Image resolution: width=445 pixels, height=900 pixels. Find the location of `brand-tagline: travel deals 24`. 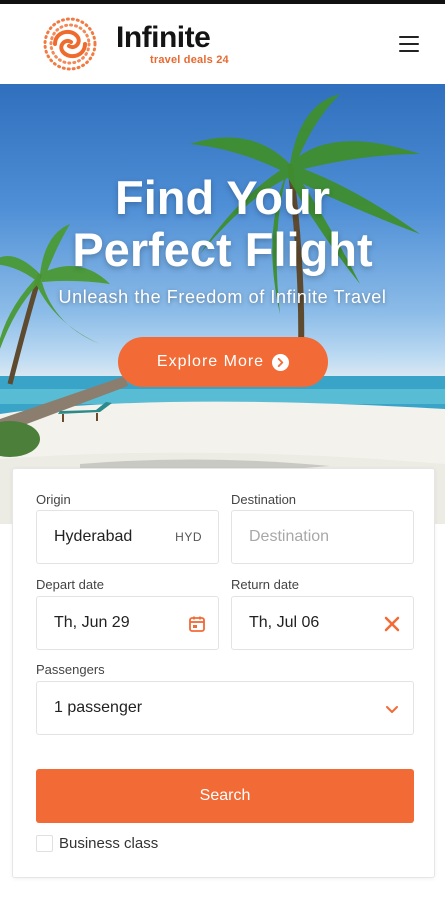

brand-tagline: travel deals 24 is located at coordinates (189, 60).